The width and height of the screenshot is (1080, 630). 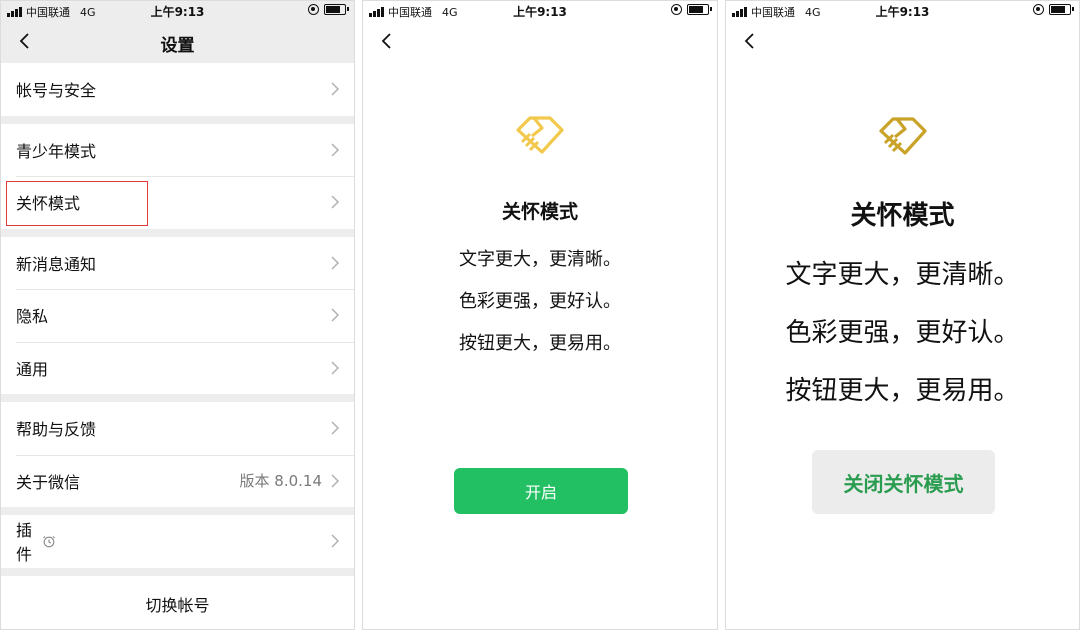 What do you see at coordinates (903, 482) in the screenshot?
I see `disable-care-mode-button: 关闭关怀模式` at bounding box center [903, 482].